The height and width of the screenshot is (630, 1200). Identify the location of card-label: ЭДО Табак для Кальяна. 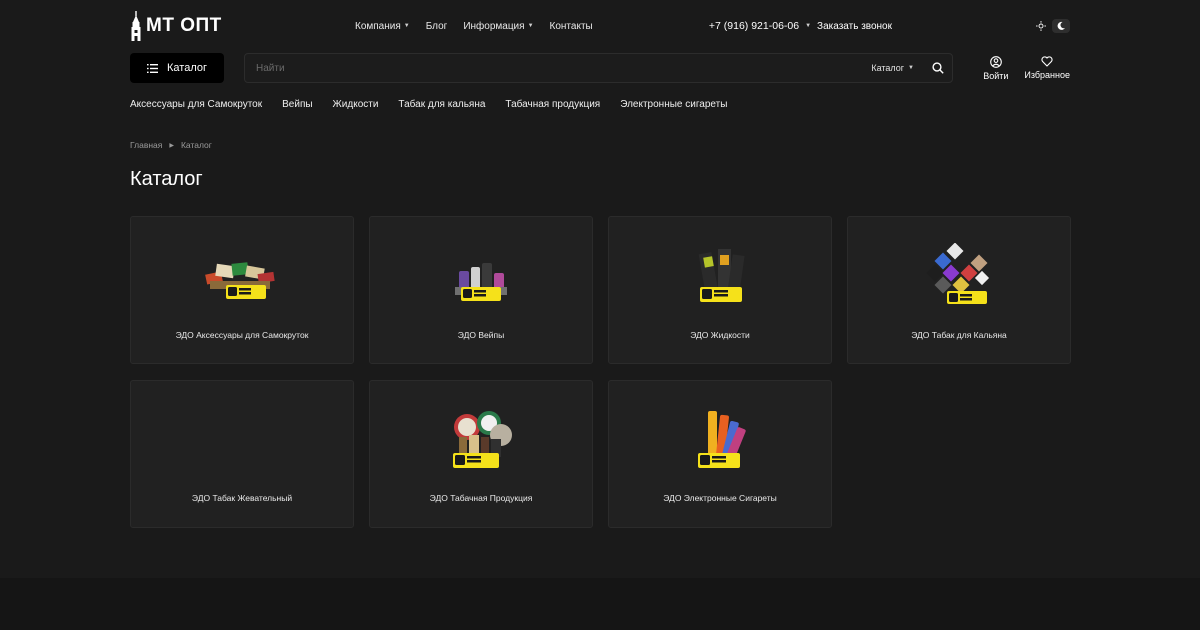
(959, 335).